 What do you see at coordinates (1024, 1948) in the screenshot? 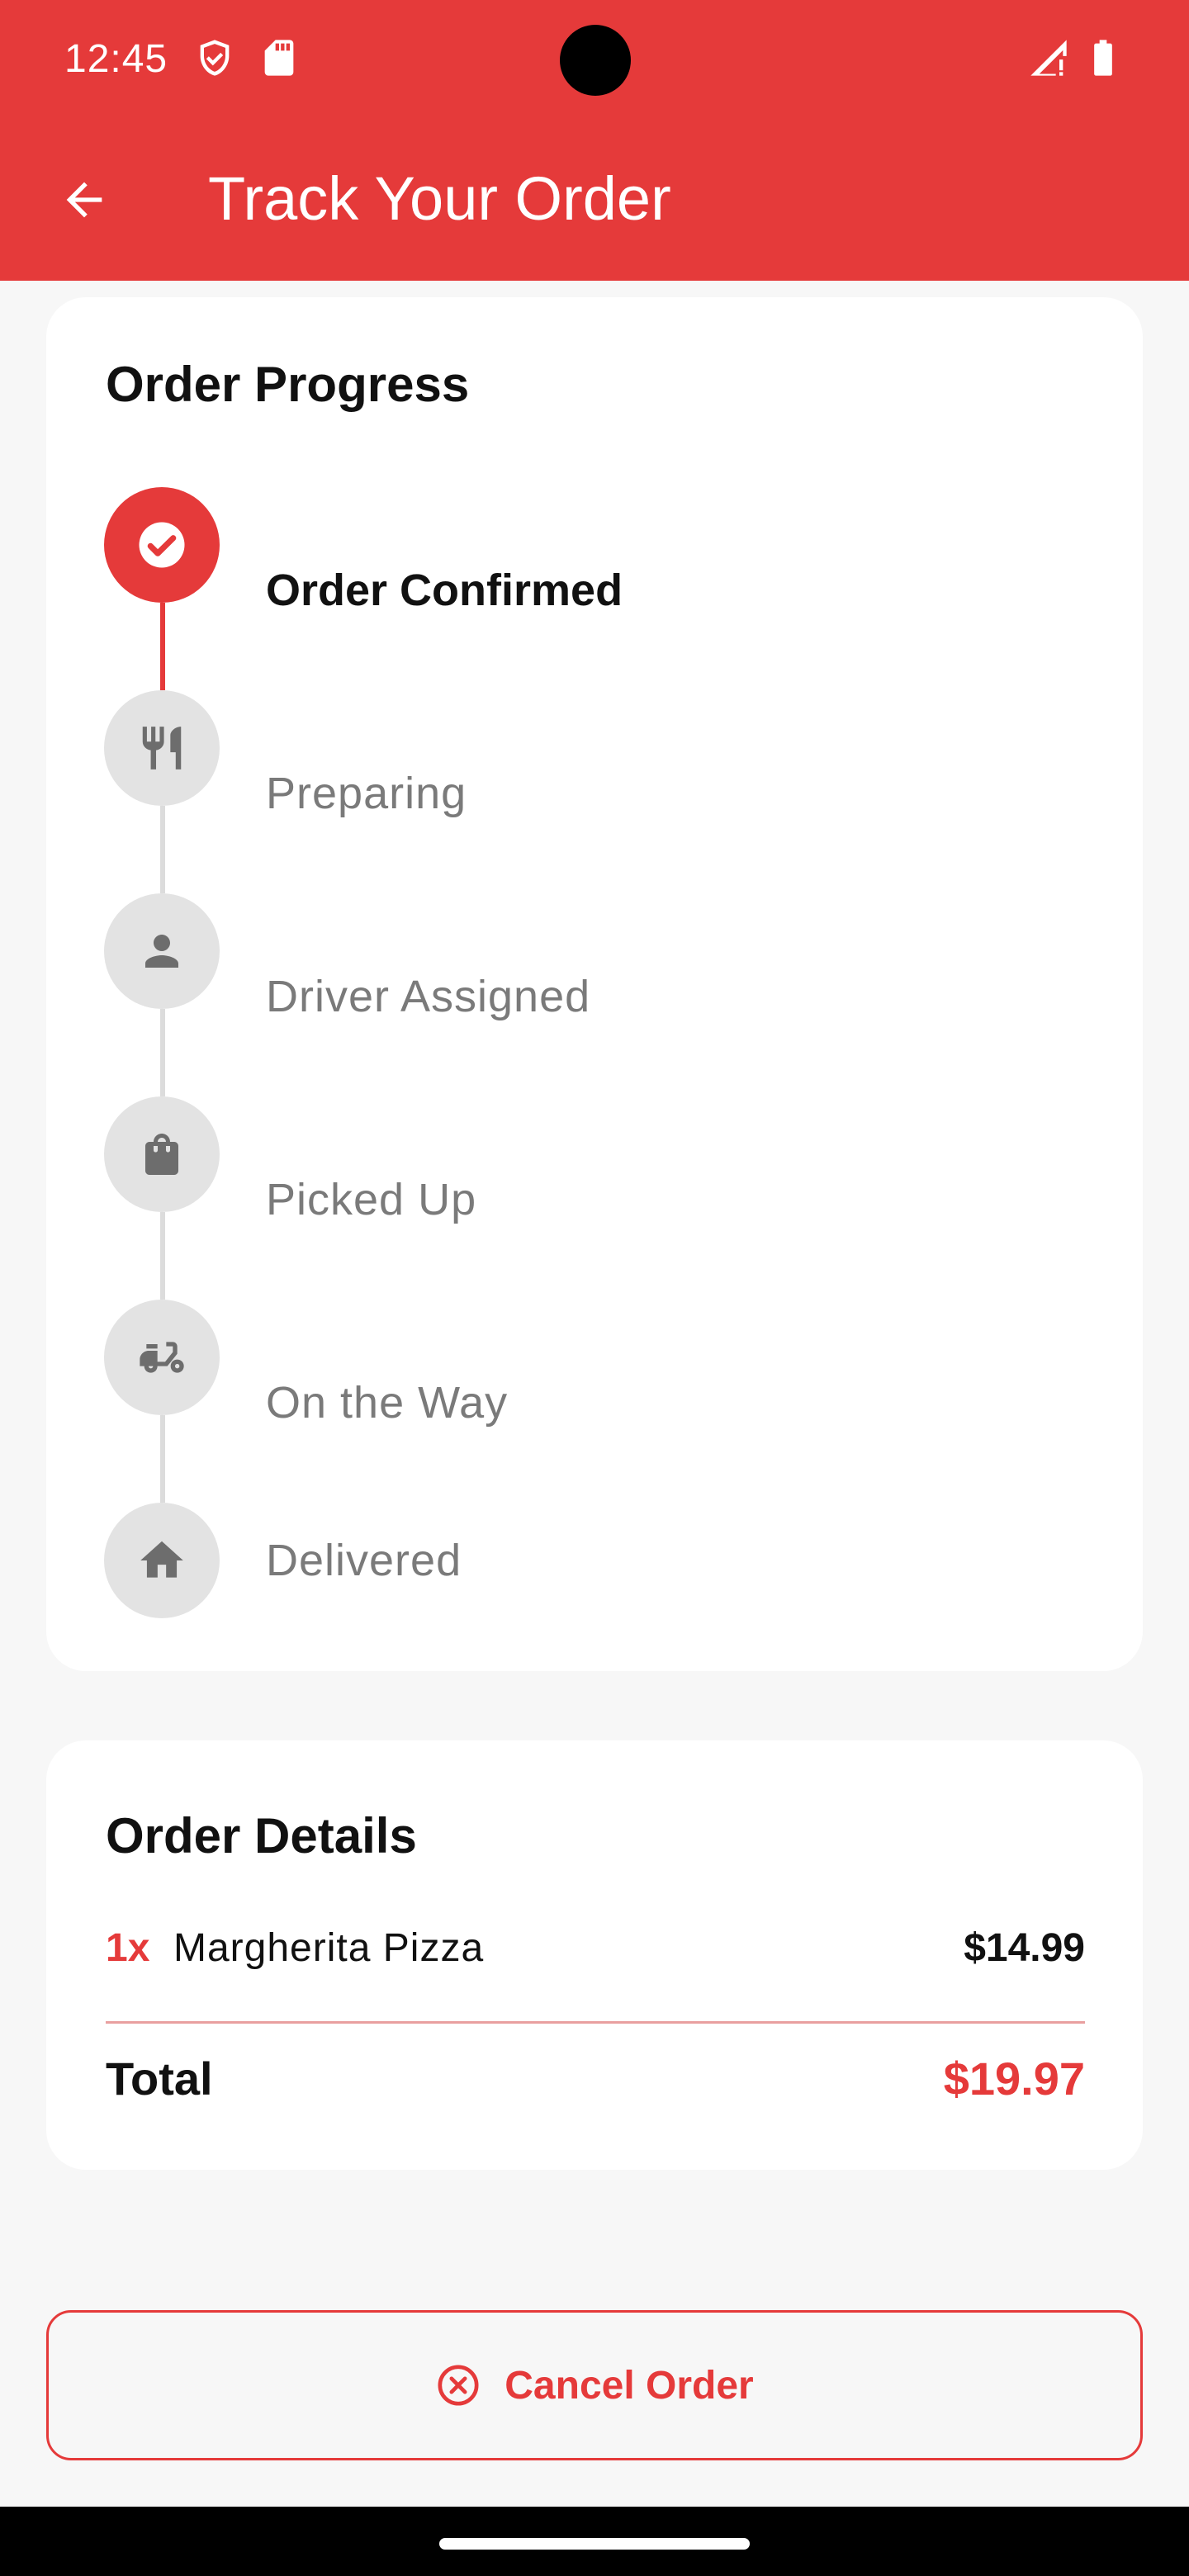
I see `item-price: $14.99` at bounding box center [1024, 1948].